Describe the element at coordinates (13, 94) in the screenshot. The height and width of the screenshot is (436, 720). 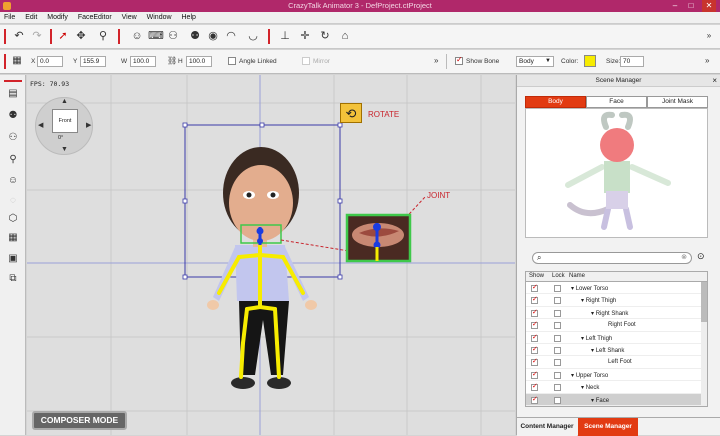
I see `scene-icon: ▤` at that location.